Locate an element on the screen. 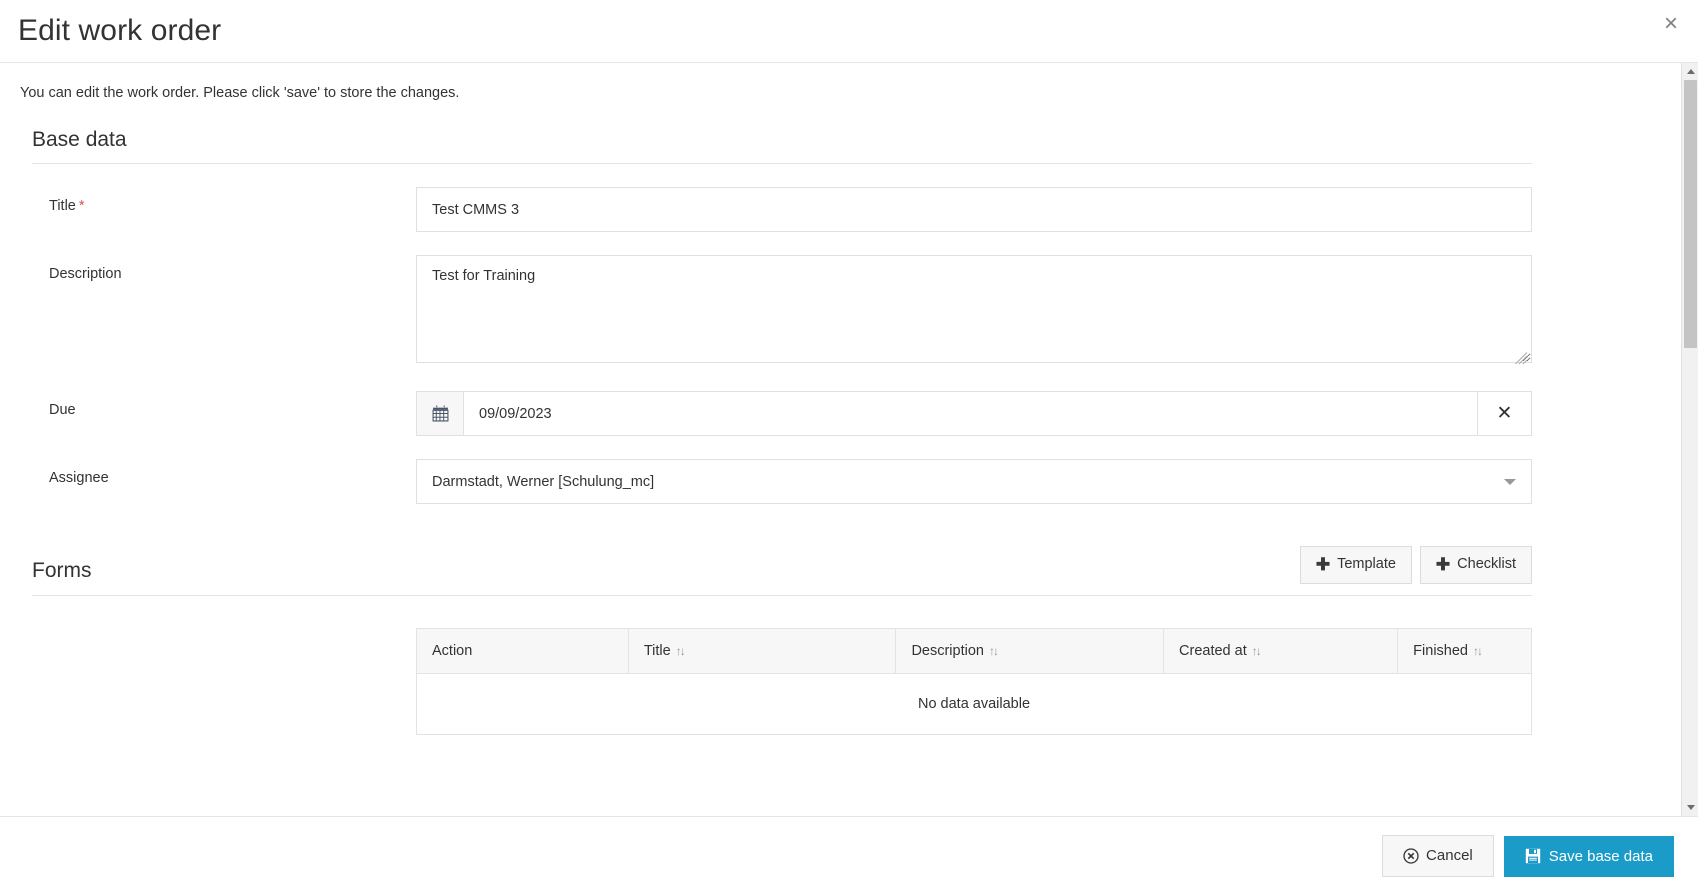 This screenshot has height=895, width=1698. due-label: Due is located at coordinates (62, 410).